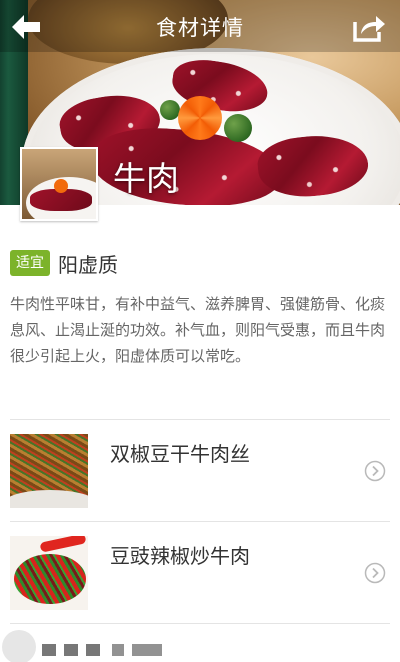  Describe the element at coordinates (200, 118) in the screenshot. I see `garnish-carrot-flower` at that location.